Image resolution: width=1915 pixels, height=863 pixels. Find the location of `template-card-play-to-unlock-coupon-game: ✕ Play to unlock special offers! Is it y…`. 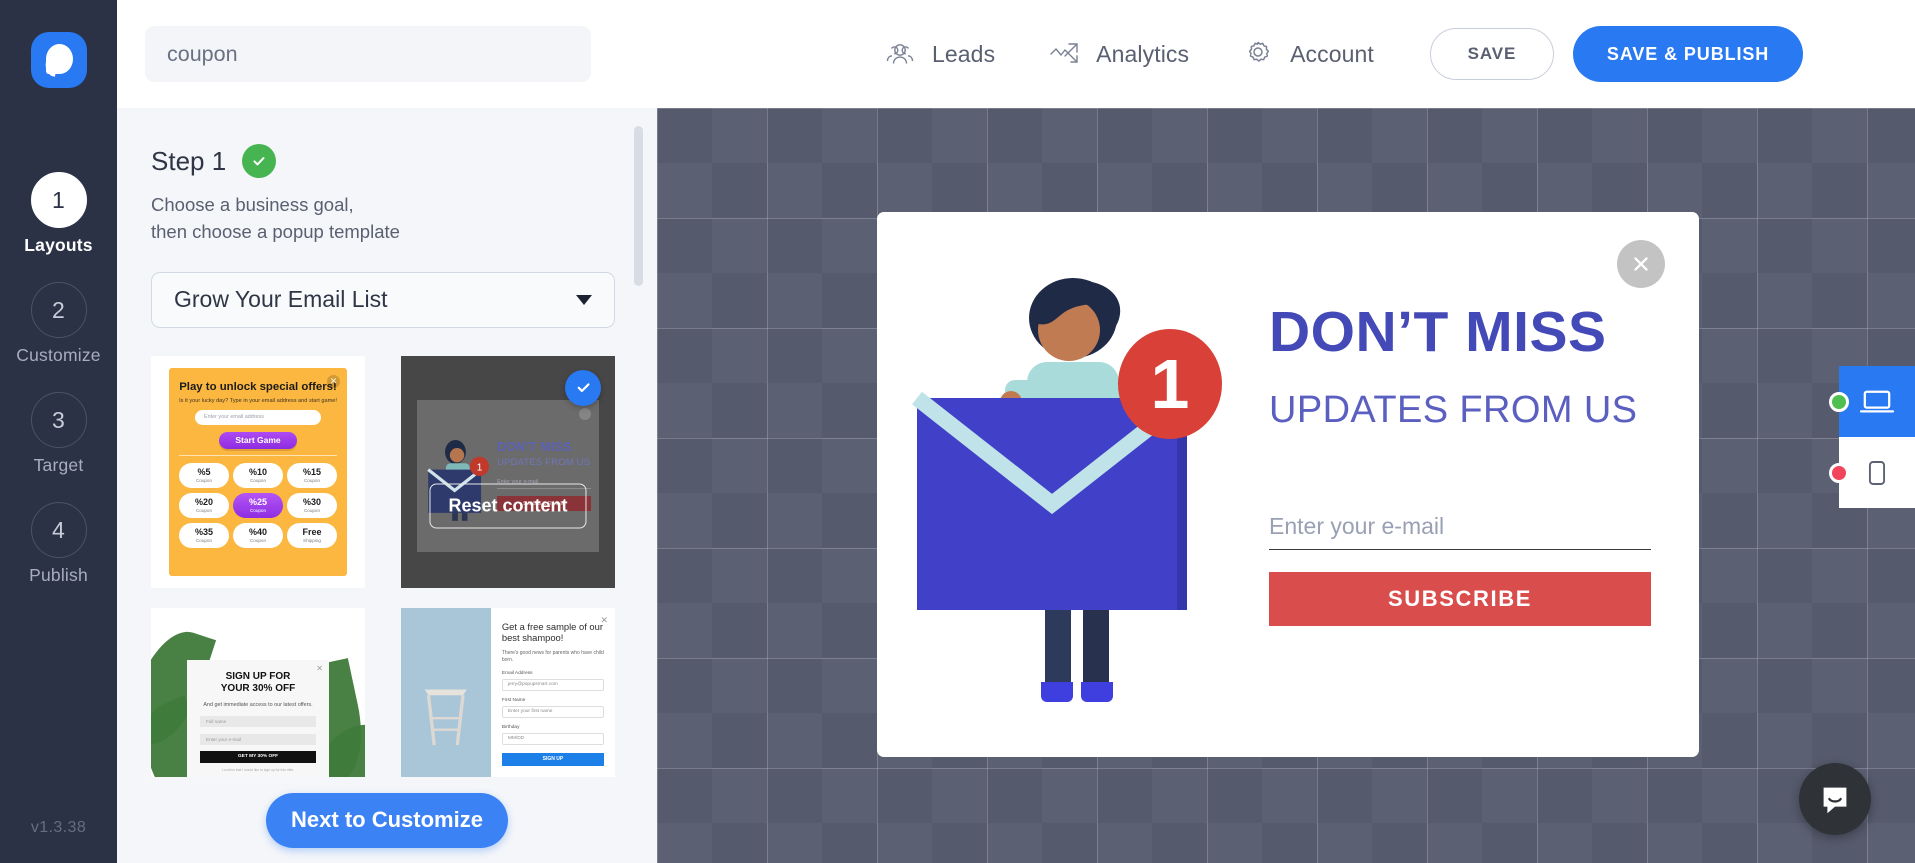

template-card-play-to-unlock-coupon-game: ✕ Play to unlock special offers! Is it y… is located at coordinates (258, 471).